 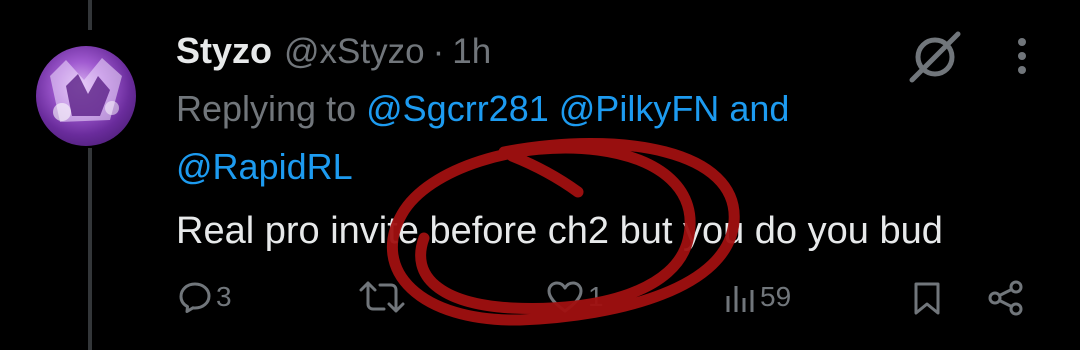 I want to click on repost-button, so click(x=384, y=297).